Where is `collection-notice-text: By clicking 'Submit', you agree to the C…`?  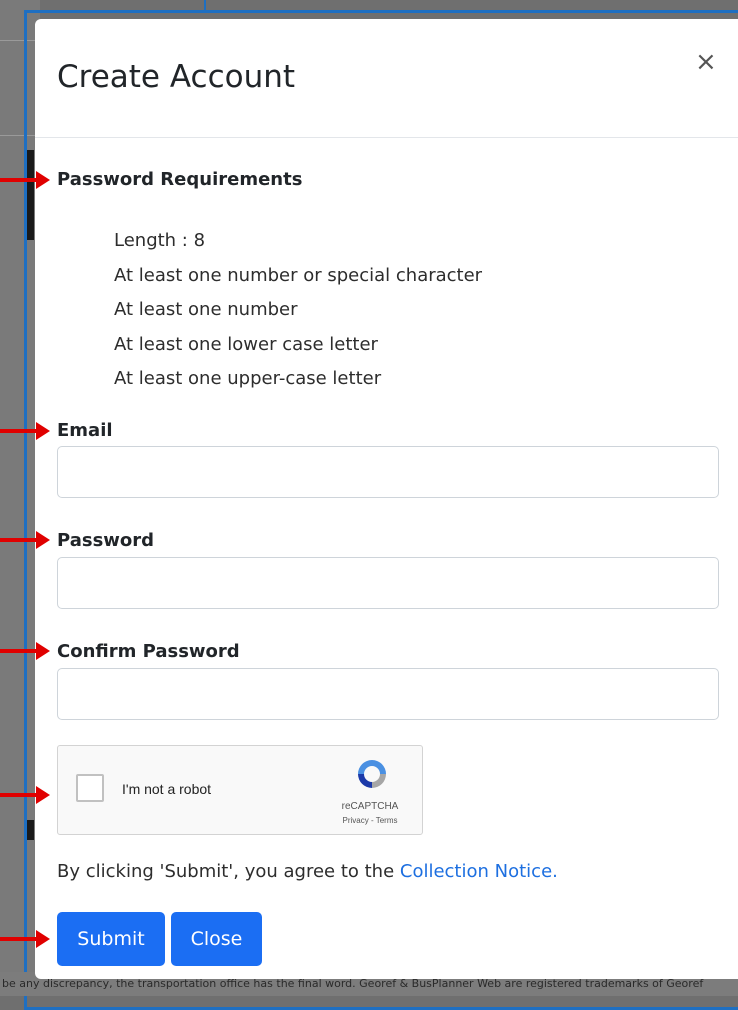
collection-notice-text: By clicking 'Submit', you agree to the C… is located at coordinates (307, 871).